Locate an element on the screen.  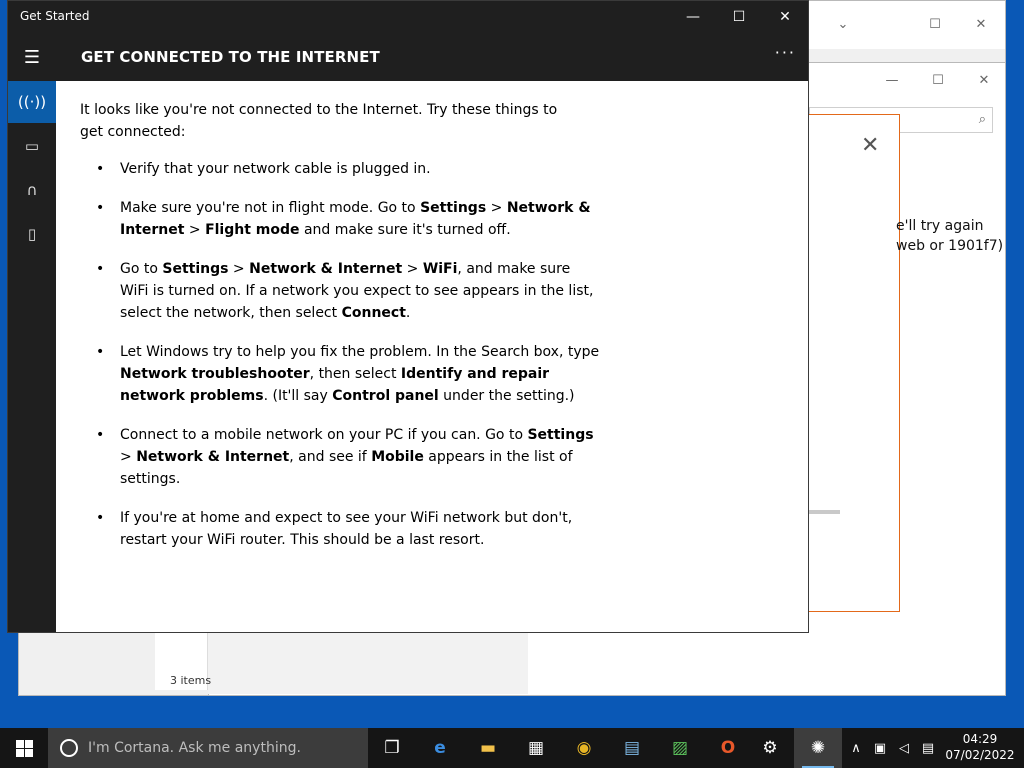
clock-date: 07/02/2022 is located at coordinates (980, 755).